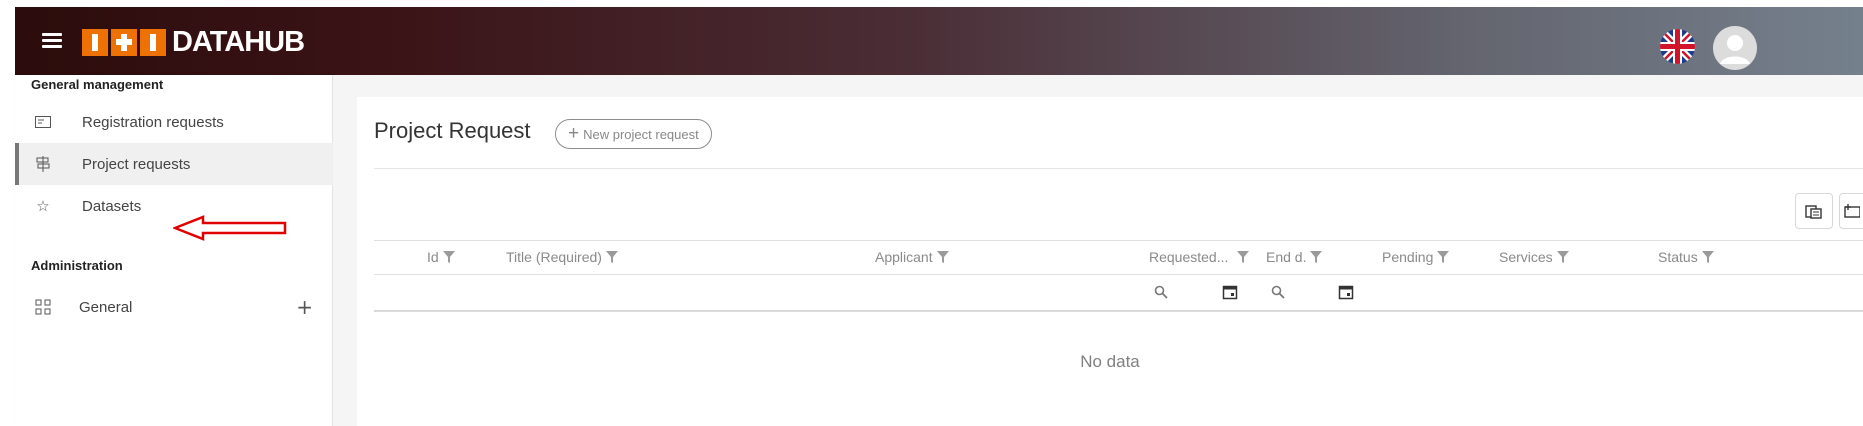  I want to click on column-header-label: Status, so click(1678, 257).